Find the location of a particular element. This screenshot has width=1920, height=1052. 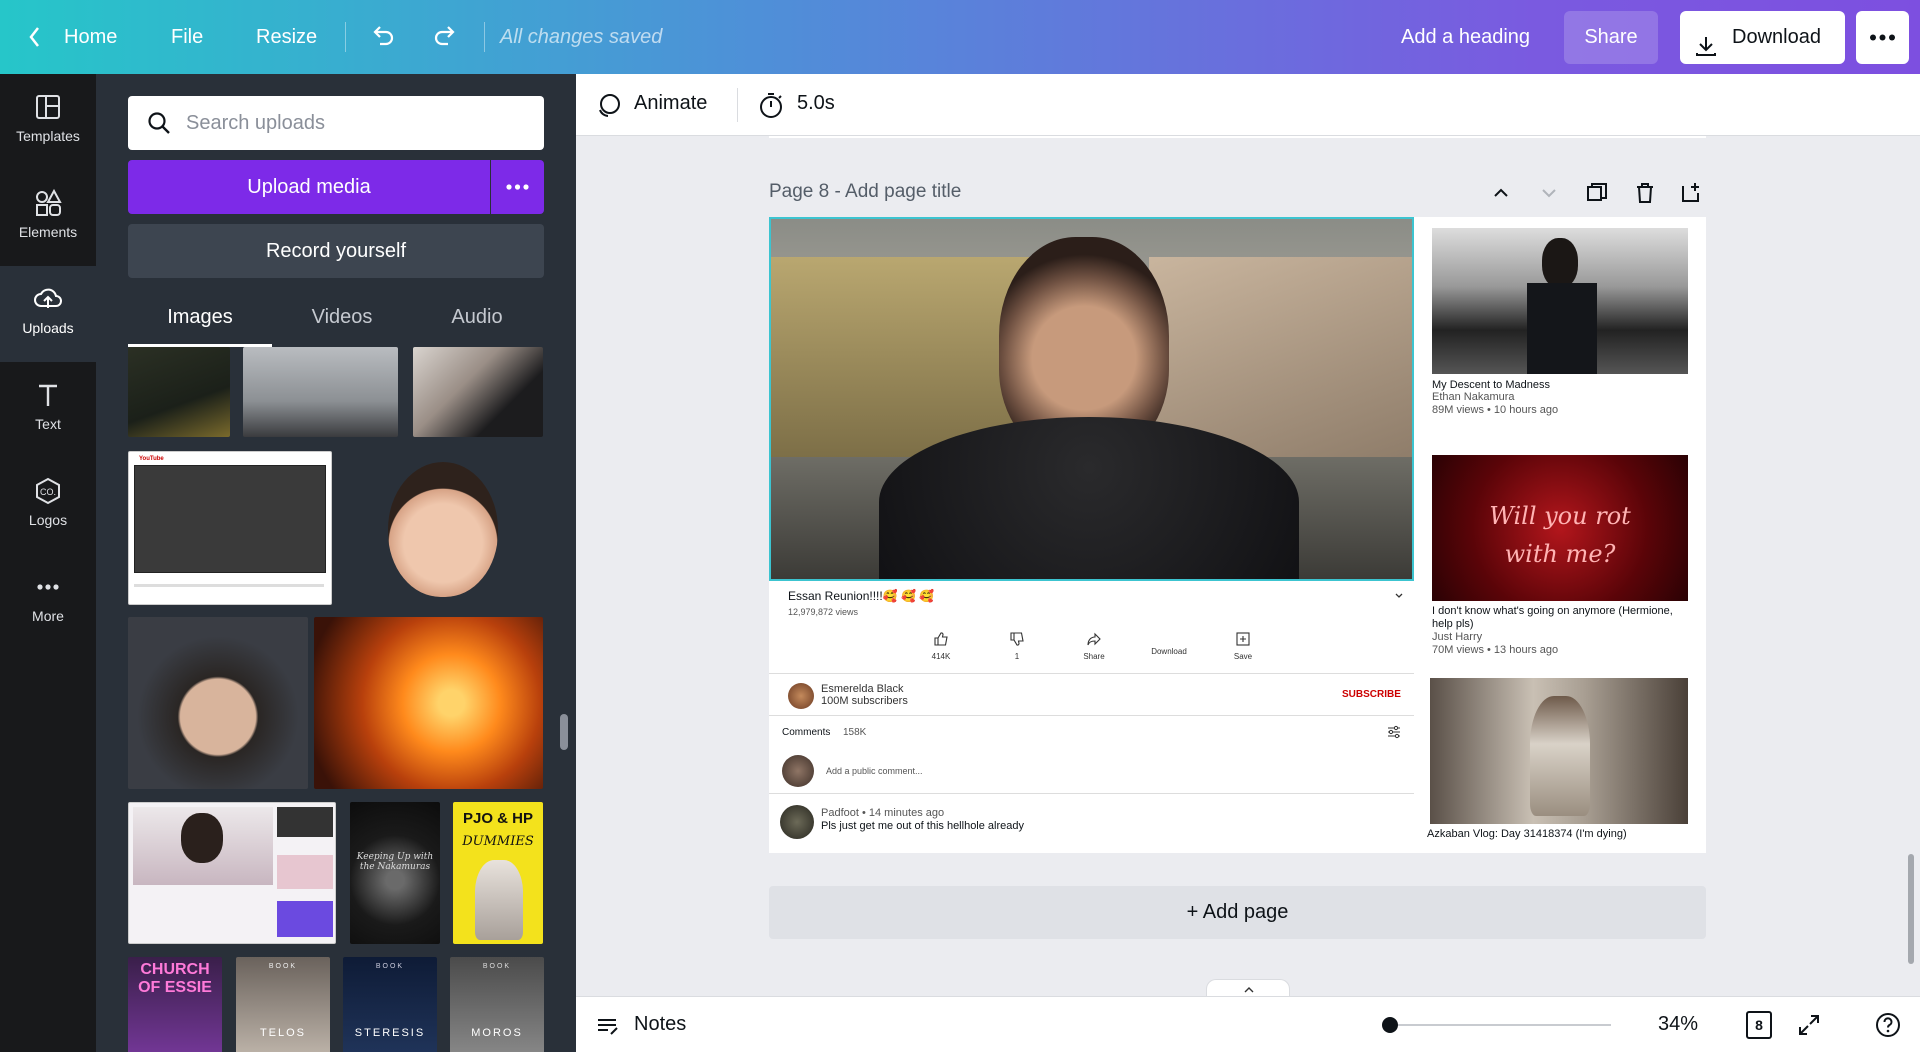

add-page-button: + Add page is located at coordinates (1237, 912).